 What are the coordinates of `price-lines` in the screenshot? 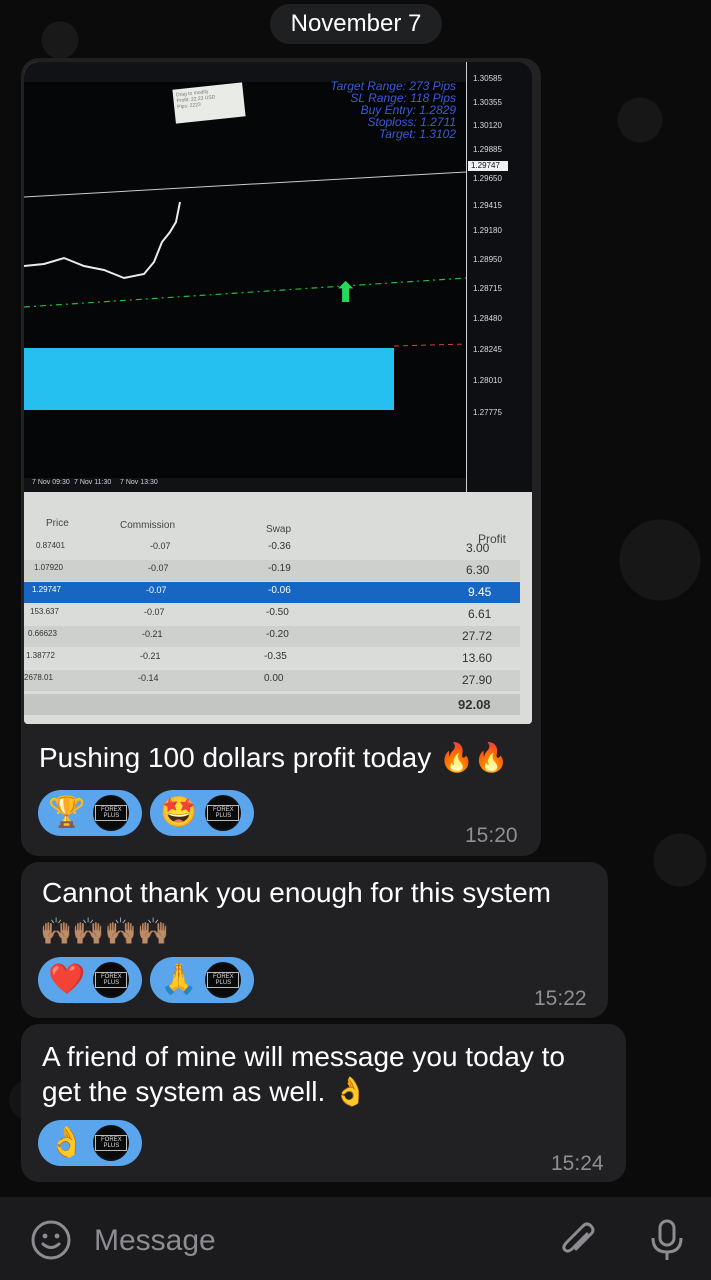 It's located at (245, 259).